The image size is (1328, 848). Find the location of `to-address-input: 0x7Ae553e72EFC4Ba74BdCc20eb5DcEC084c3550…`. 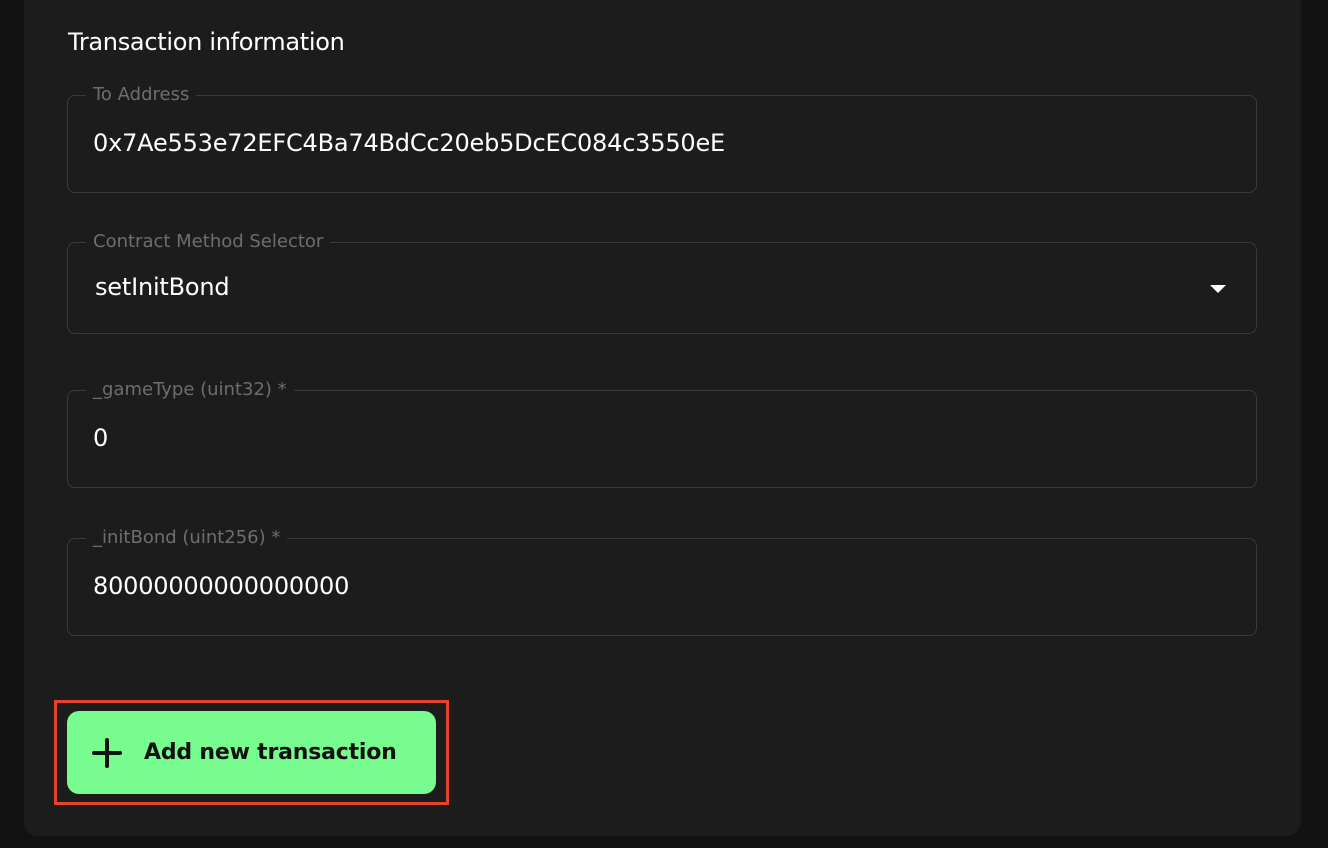

to-address-input: 0x7Ae553e72EFC4Ba74BdCc20eb5DcEC084c3550… is located at coordinates (409, 143).